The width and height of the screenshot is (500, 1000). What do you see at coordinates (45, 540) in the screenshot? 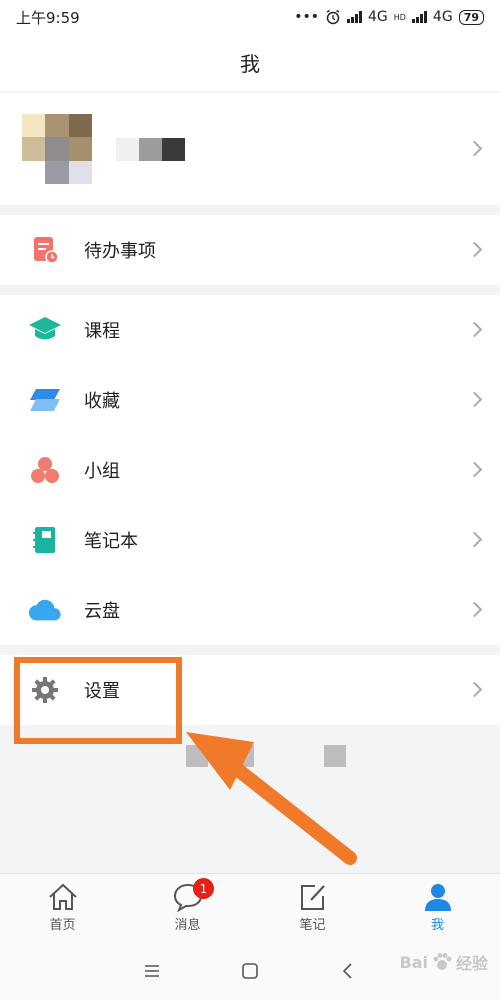
I see `notebook-icon` at bounding box center [45, 540].